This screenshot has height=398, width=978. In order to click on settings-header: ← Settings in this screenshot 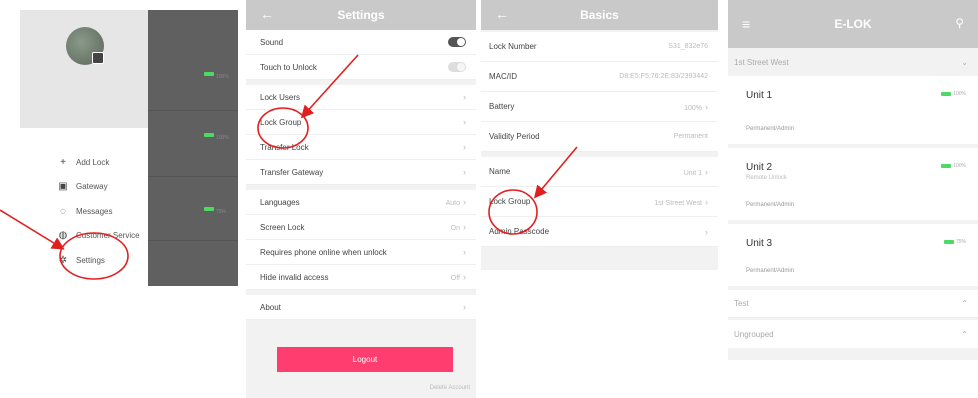, I will do `click(361, 15)`.